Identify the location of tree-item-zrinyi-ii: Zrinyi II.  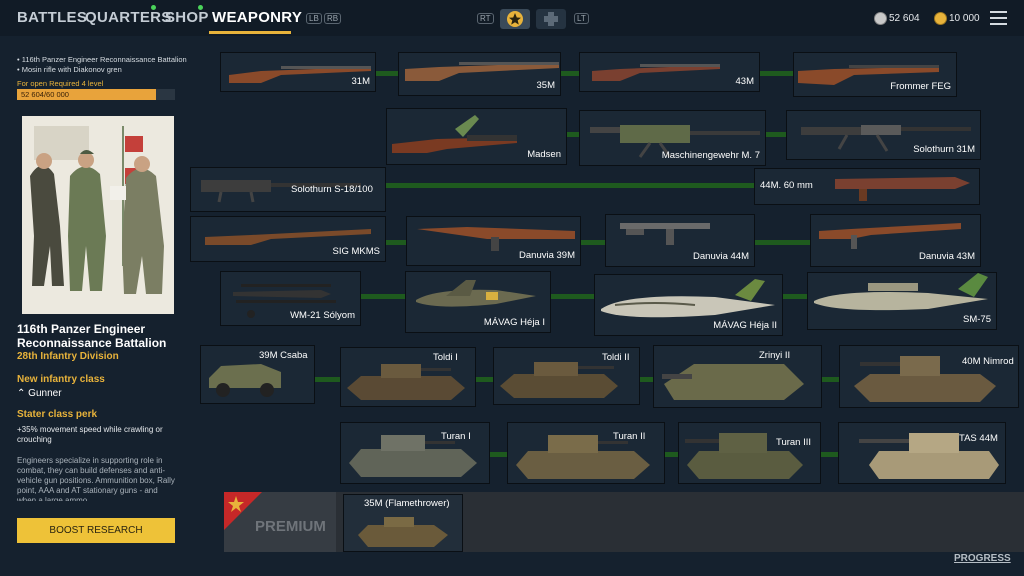
(737, 376).